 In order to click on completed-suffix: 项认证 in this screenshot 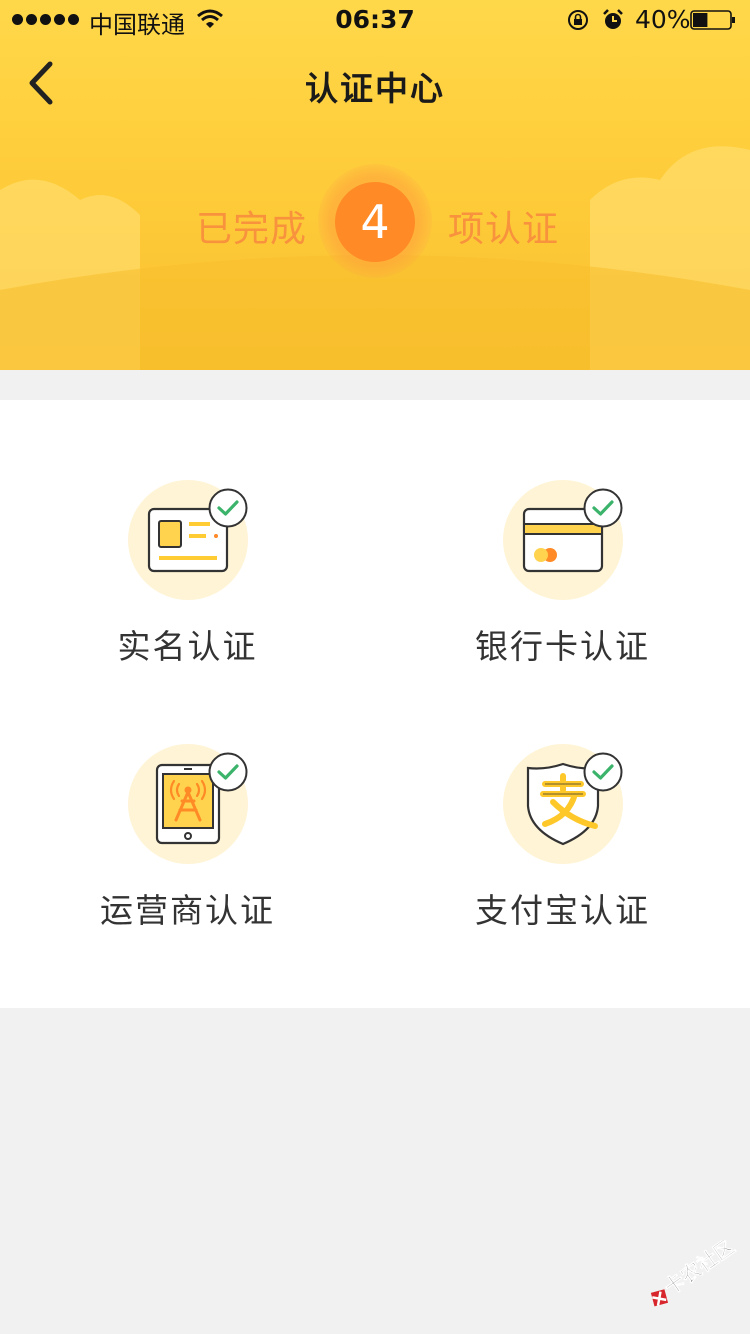, I will do `click(504, 229)`.